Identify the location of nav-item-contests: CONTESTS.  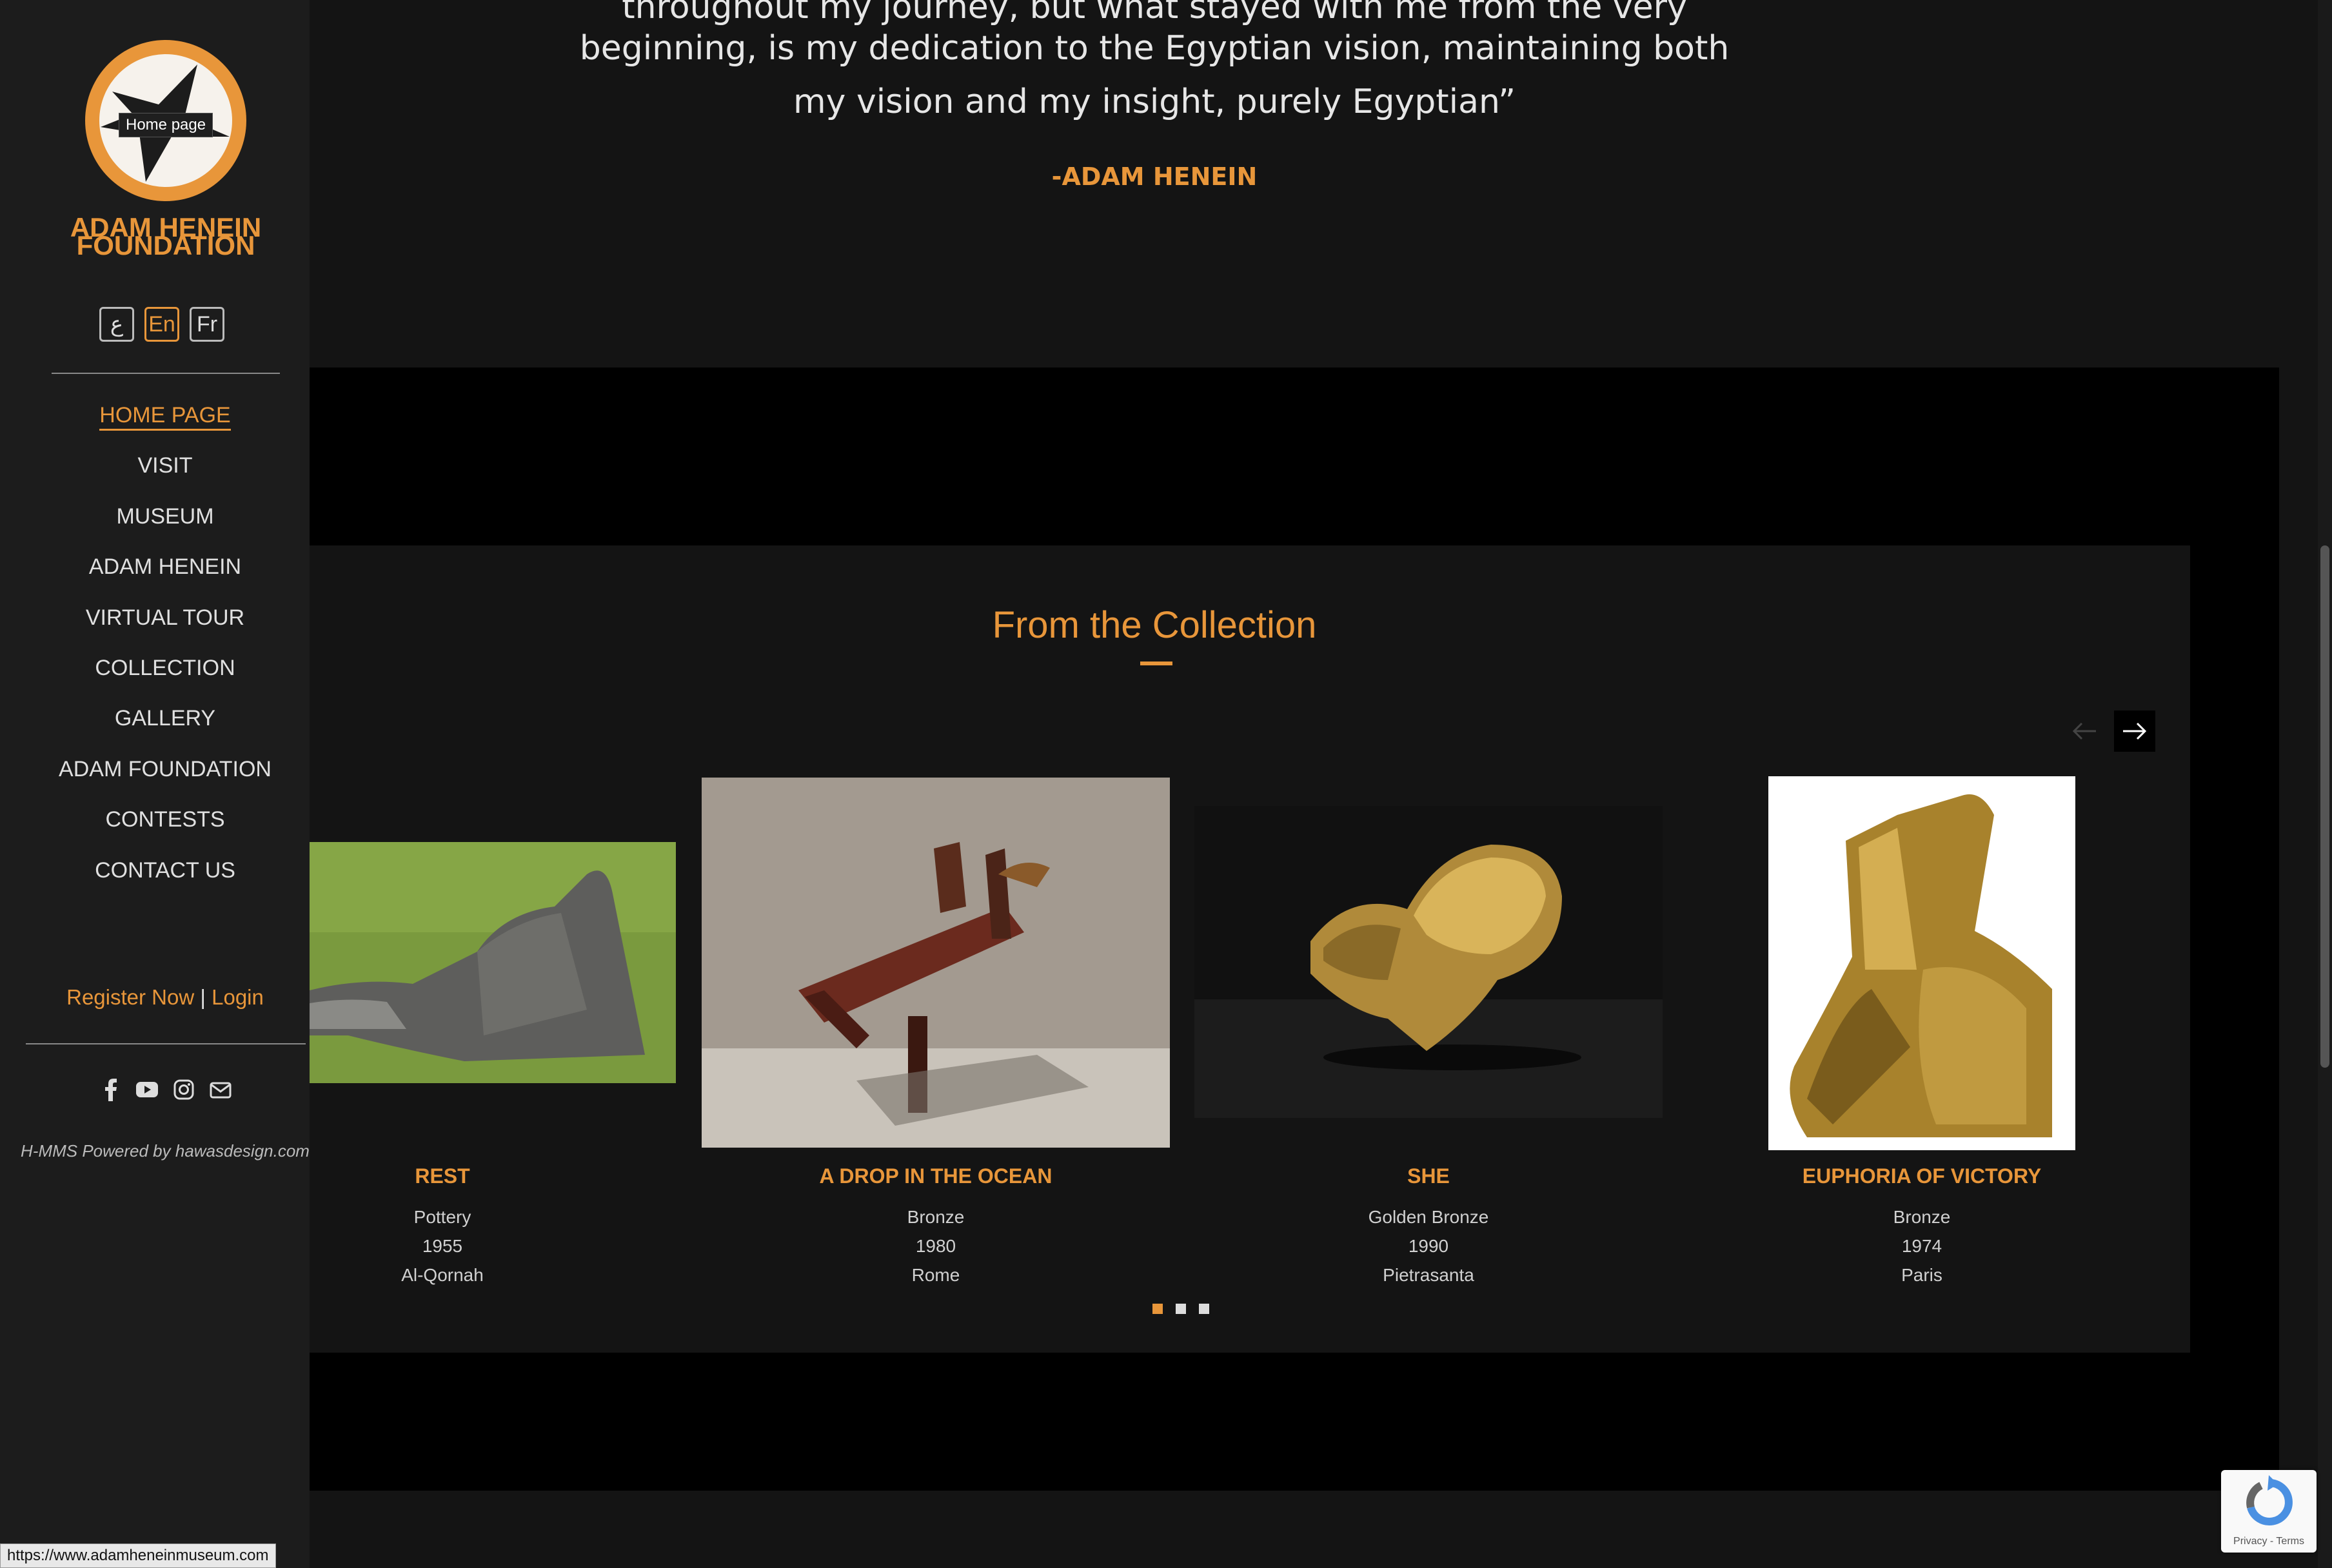
(165, 819).